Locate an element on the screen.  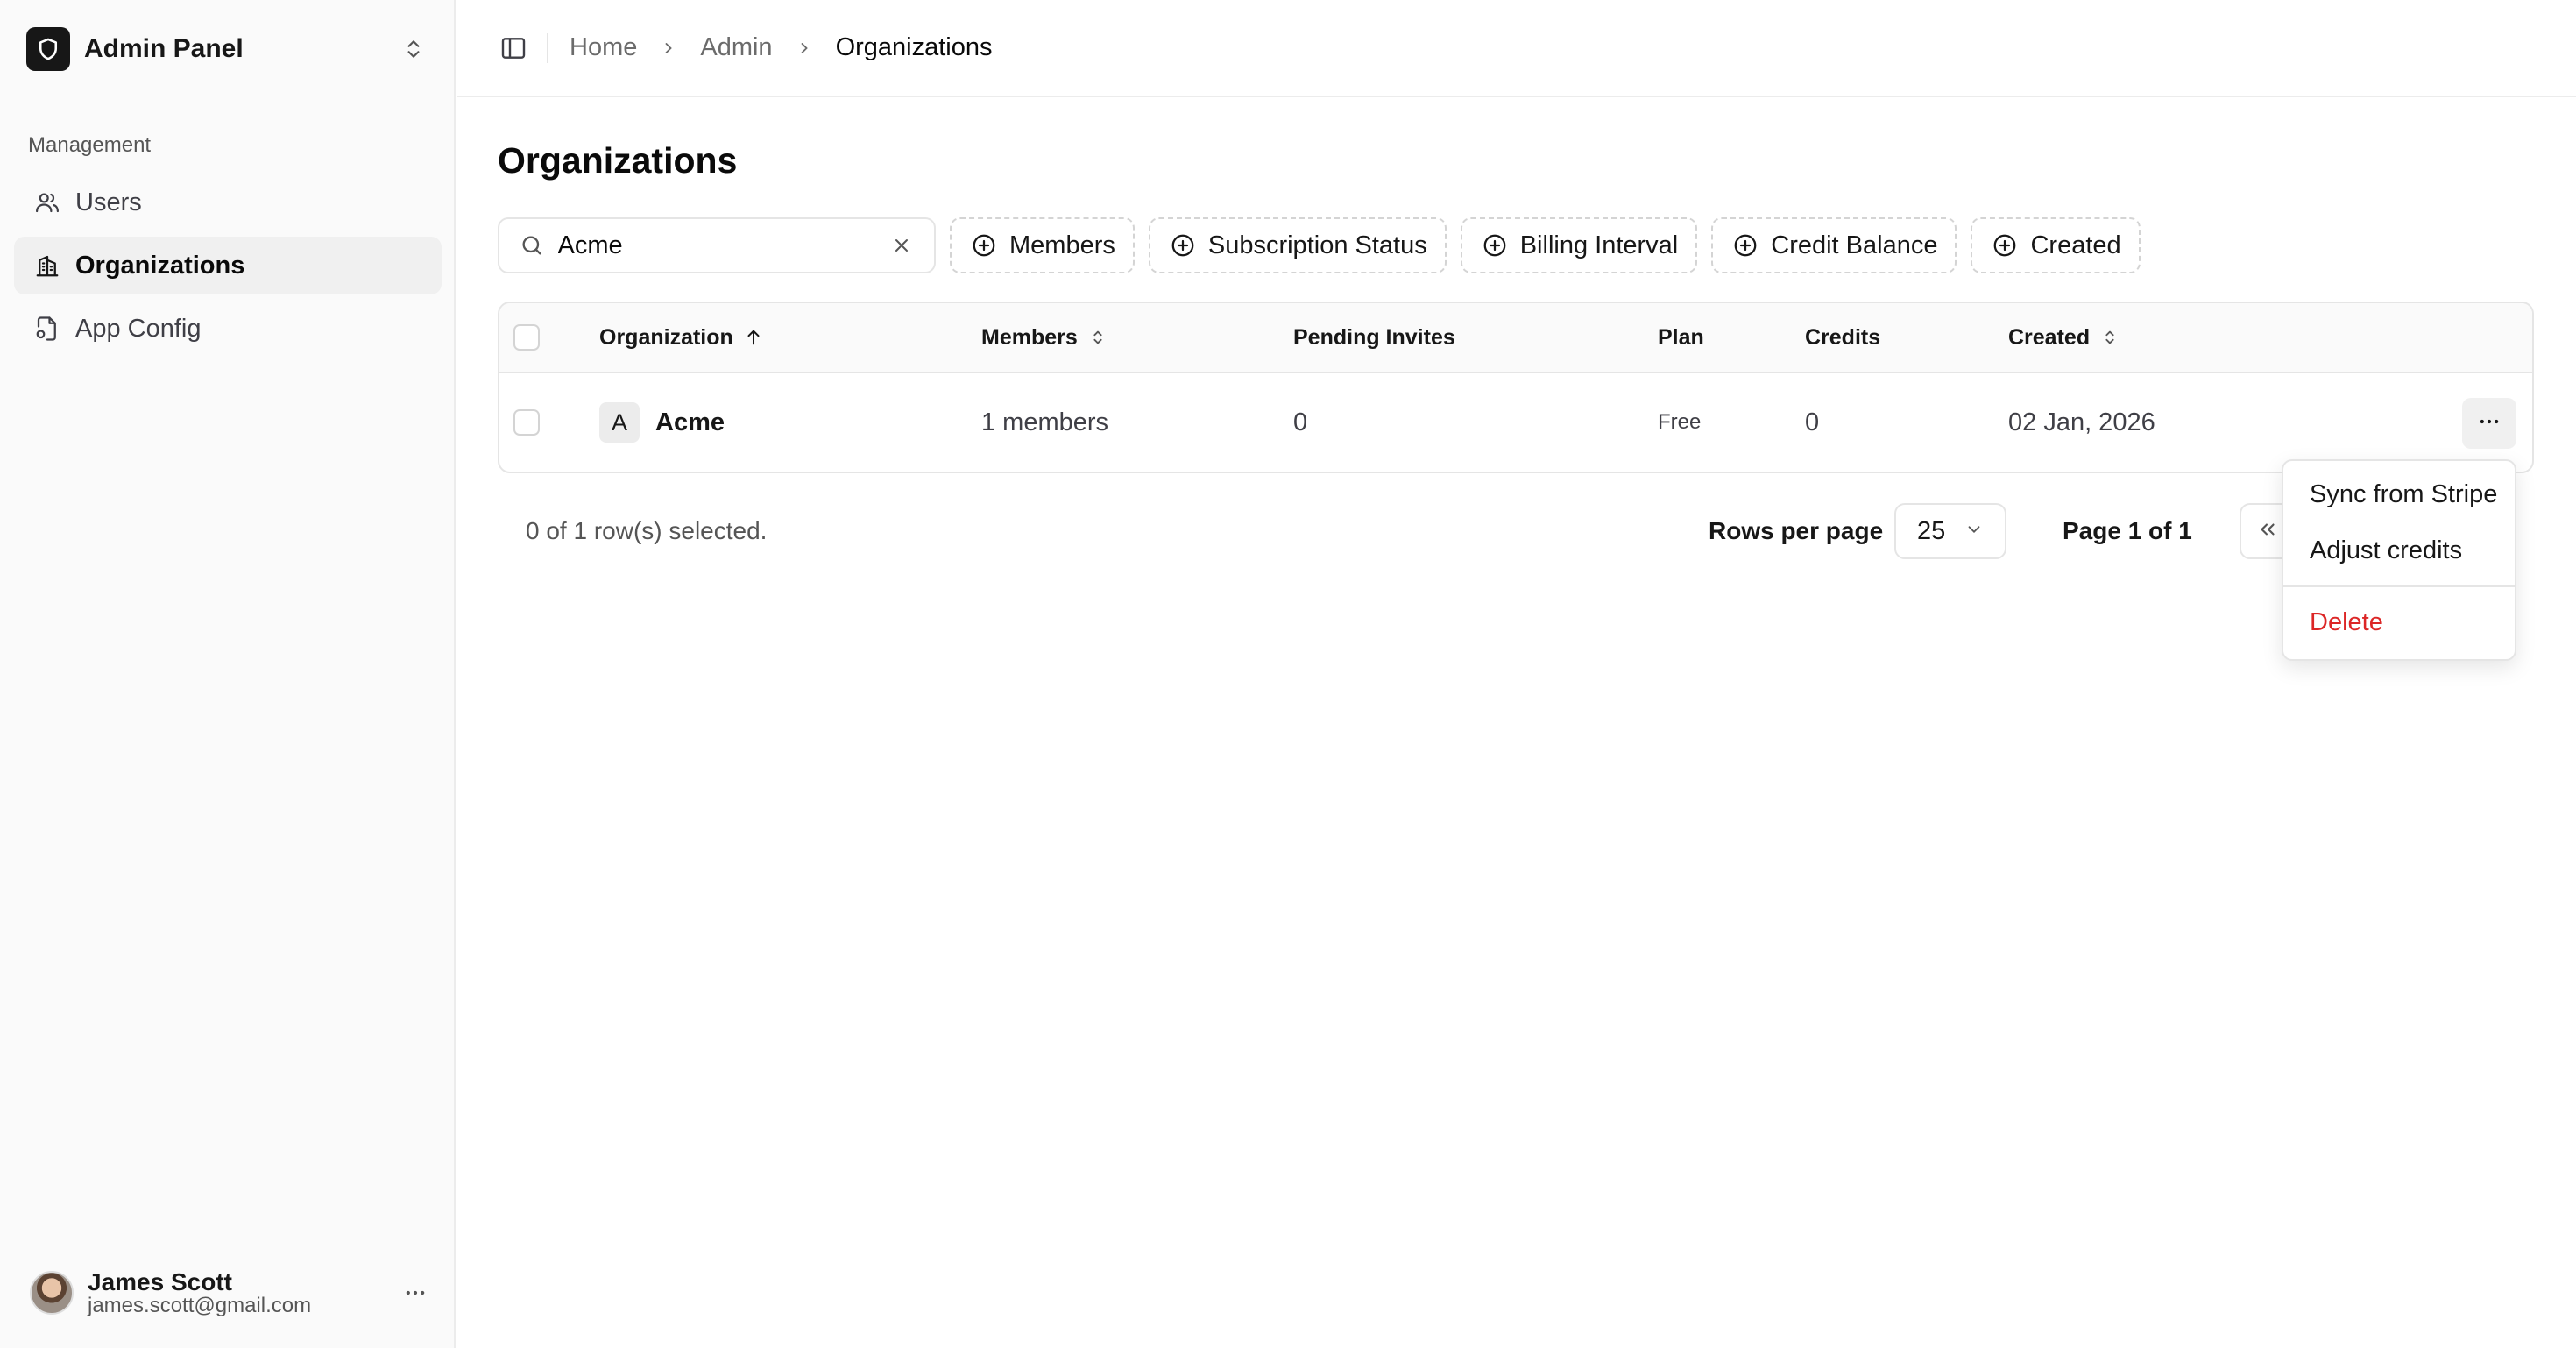
column-header-created: Created is located at coordinates (2064, 337).